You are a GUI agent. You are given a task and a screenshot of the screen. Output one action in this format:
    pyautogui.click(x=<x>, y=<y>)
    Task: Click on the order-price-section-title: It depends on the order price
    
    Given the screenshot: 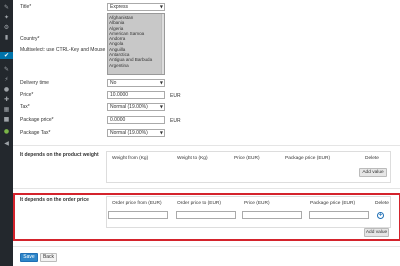 What is the action you would take?
    pyautogui.click(x=54, y=200)
    